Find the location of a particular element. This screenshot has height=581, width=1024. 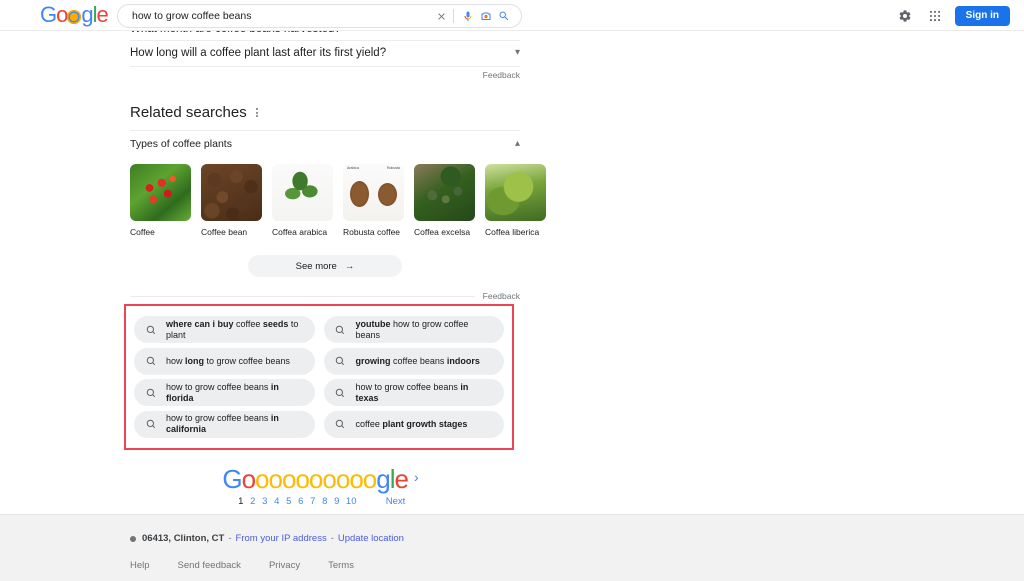

pagination-numbers: 1 2 3 4 5 6 7 8 9 10 Next is located at coordinates (320, 501).